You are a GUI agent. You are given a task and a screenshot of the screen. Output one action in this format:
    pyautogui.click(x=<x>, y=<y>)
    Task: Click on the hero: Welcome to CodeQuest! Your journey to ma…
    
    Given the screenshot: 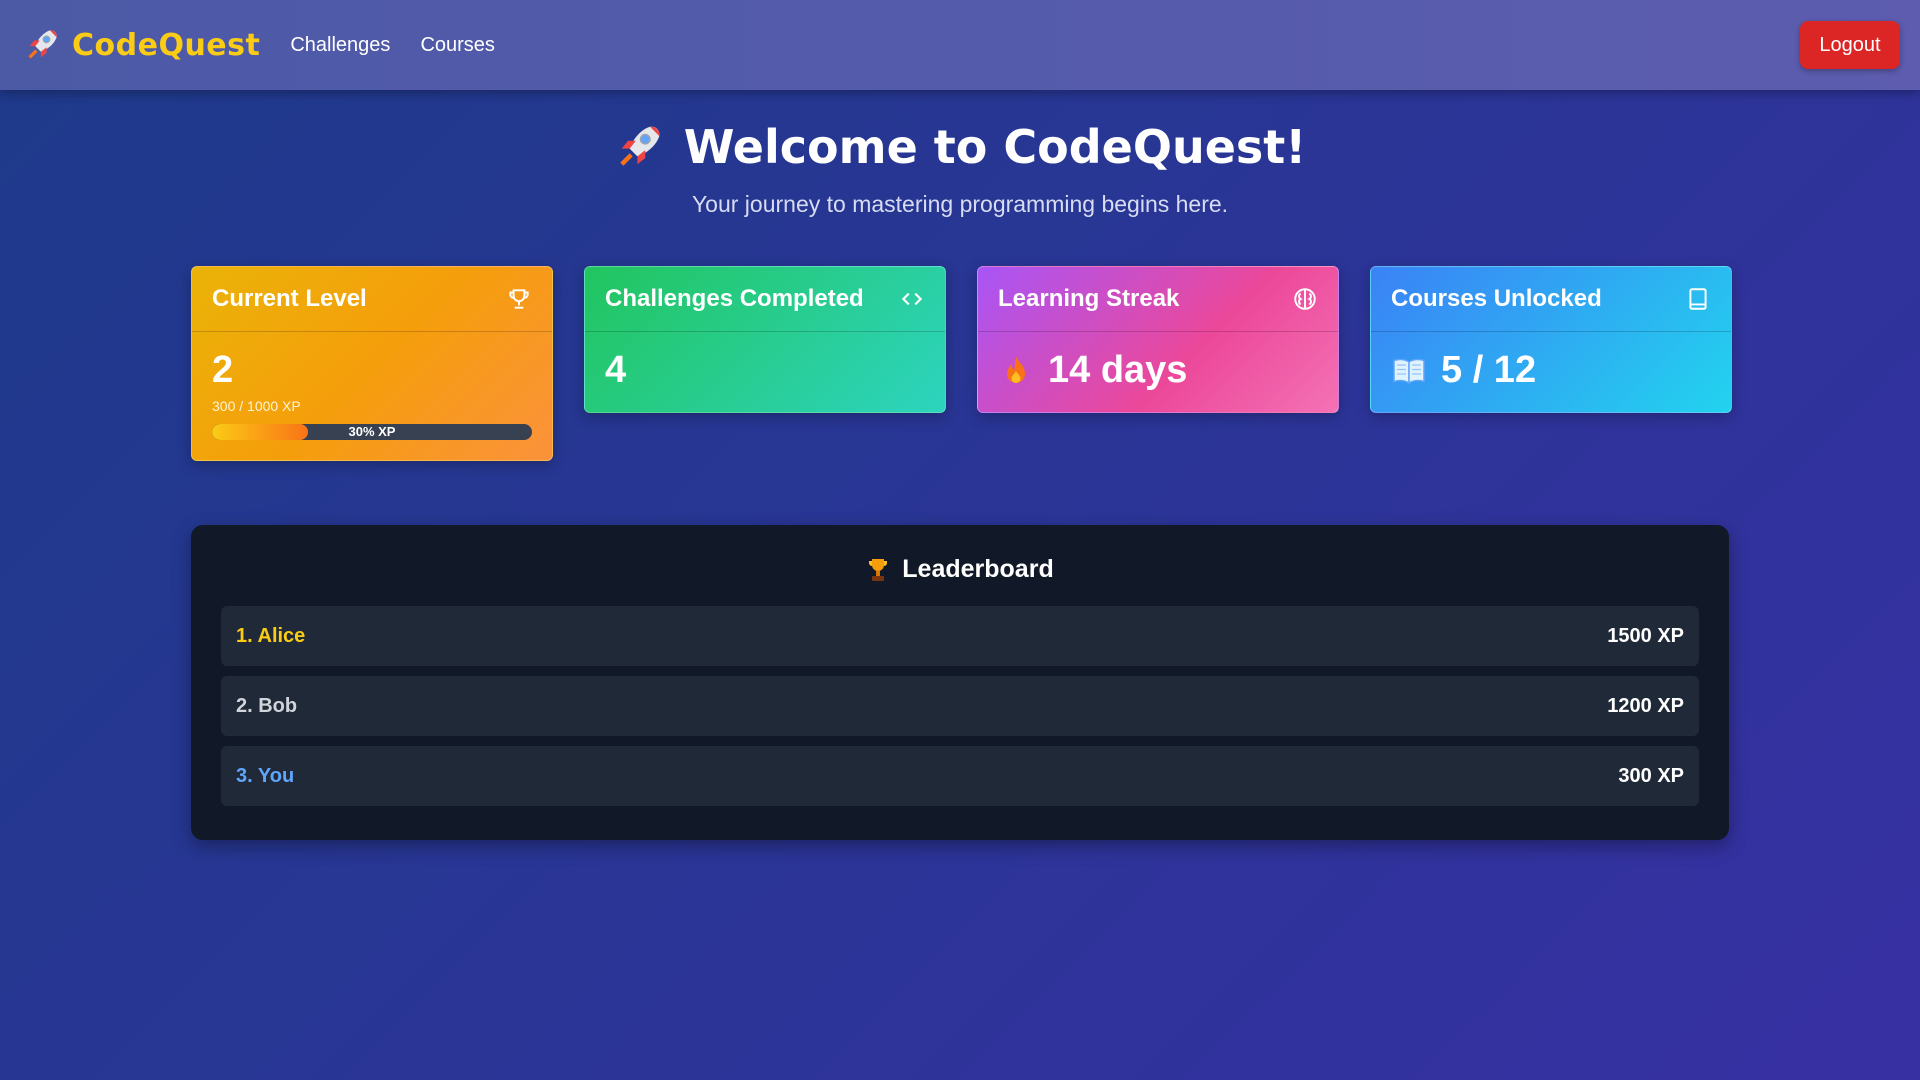 What is the action you would take?
    pyautogui.click(x=960, y=169)
    